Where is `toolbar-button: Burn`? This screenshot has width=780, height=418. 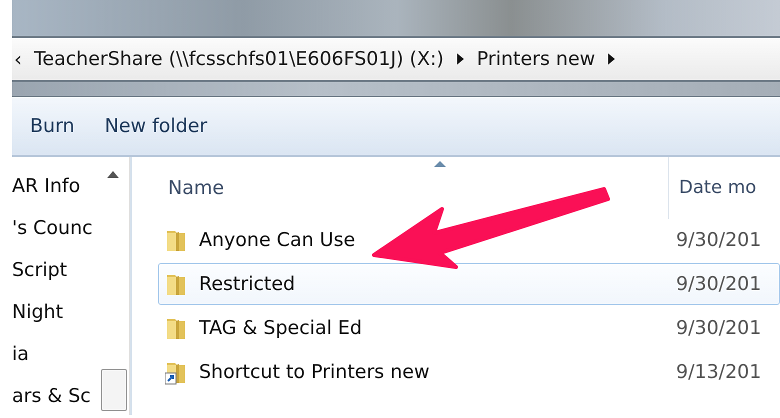
toolbar-button: Burn is located at coordinates (52, 126).